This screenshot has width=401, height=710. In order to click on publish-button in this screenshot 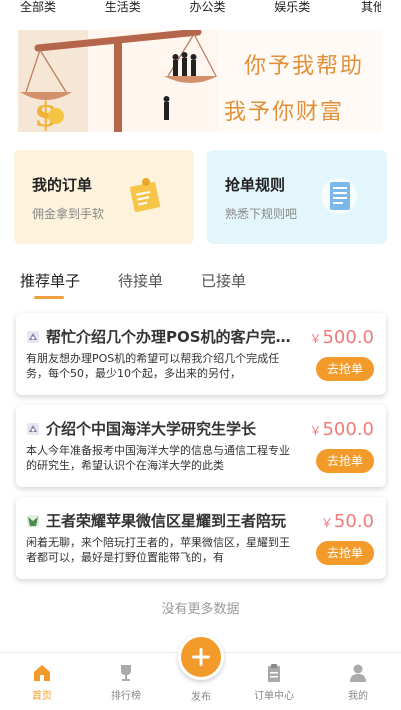, I will do `click(201, 657)`.